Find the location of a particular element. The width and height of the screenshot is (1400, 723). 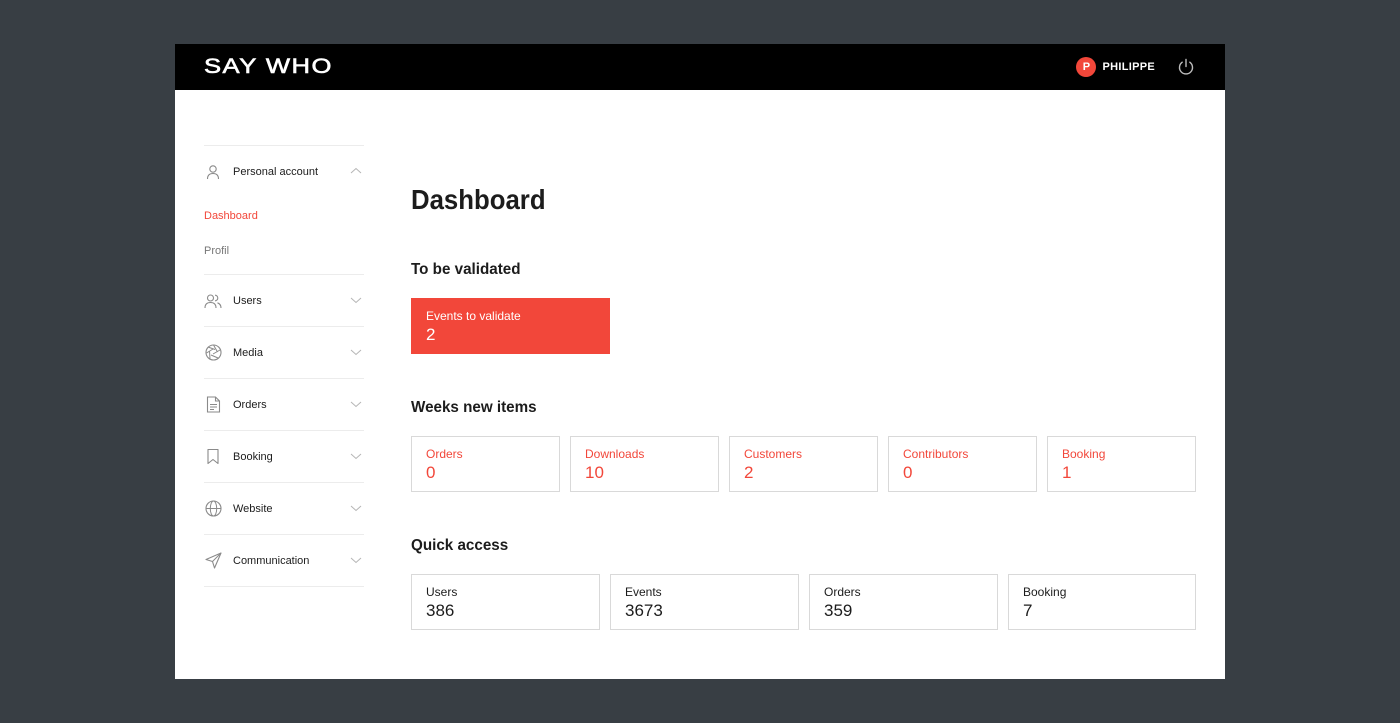

logo: SAY WHO is located at coordinates (268, 67).